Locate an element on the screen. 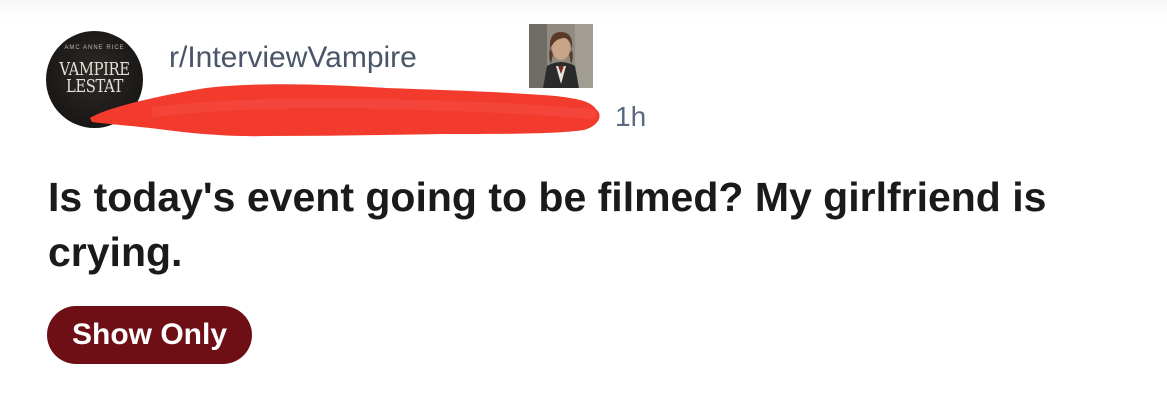  avatar-small-text: AMC ANNE RICE is located at coordinates (94, 48).